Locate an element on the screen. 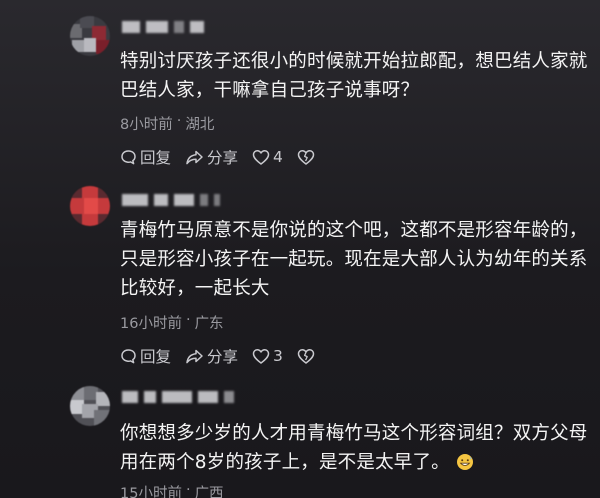 The image size is (600, 498). comment-location: 广东 is located at coordinates (209, 324).